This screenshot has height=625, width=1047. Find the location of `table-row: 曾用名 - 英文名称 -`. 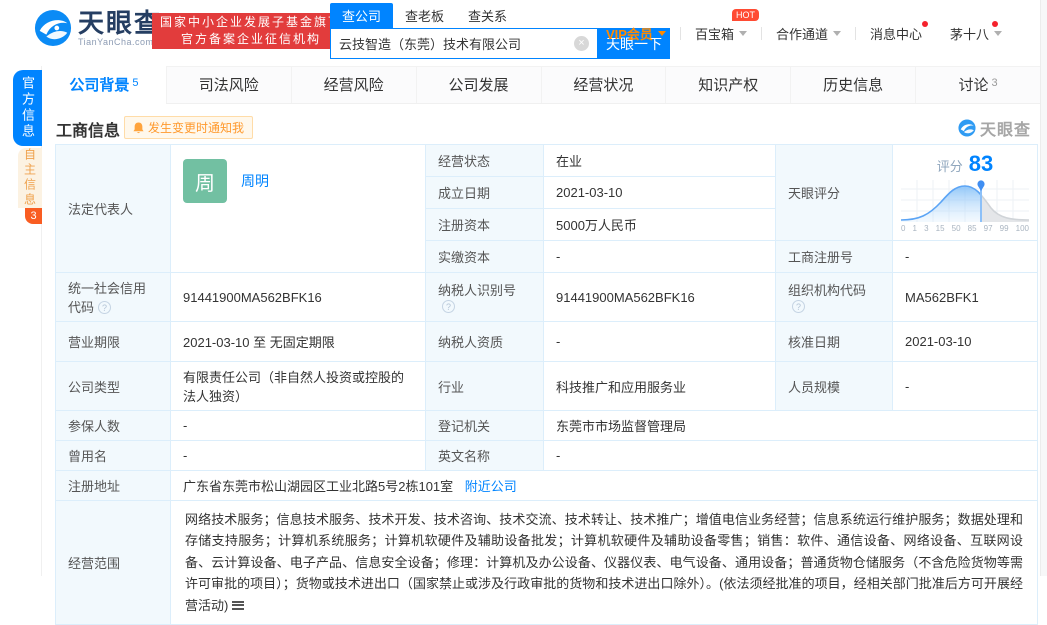

table-row: 曾用名 - 英文名称 - is located at coordinates (546, 455).